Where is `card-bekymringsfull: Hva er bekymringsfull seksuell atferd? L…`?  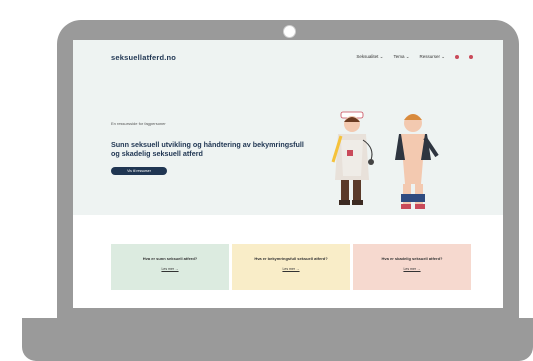
card-bekymringsfull: Hva er bekymringsfull seksuell atferd? L… is located at coordinates (291, 267).